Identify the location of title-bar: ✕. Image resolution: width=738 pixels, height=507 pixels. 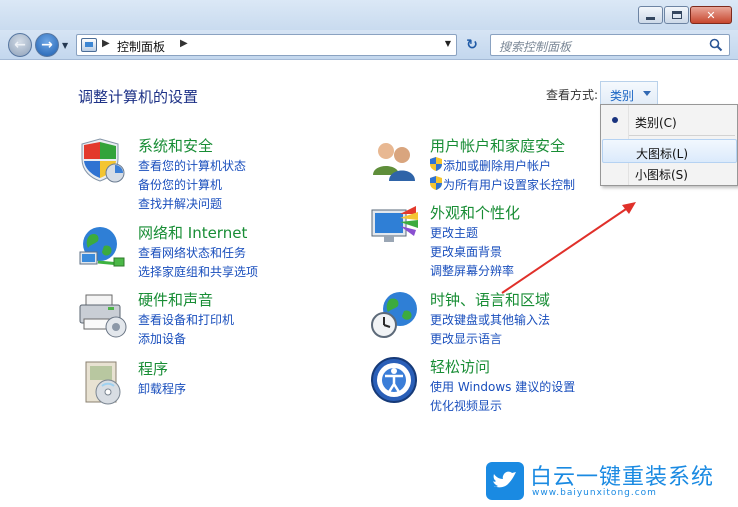
(369, 15).